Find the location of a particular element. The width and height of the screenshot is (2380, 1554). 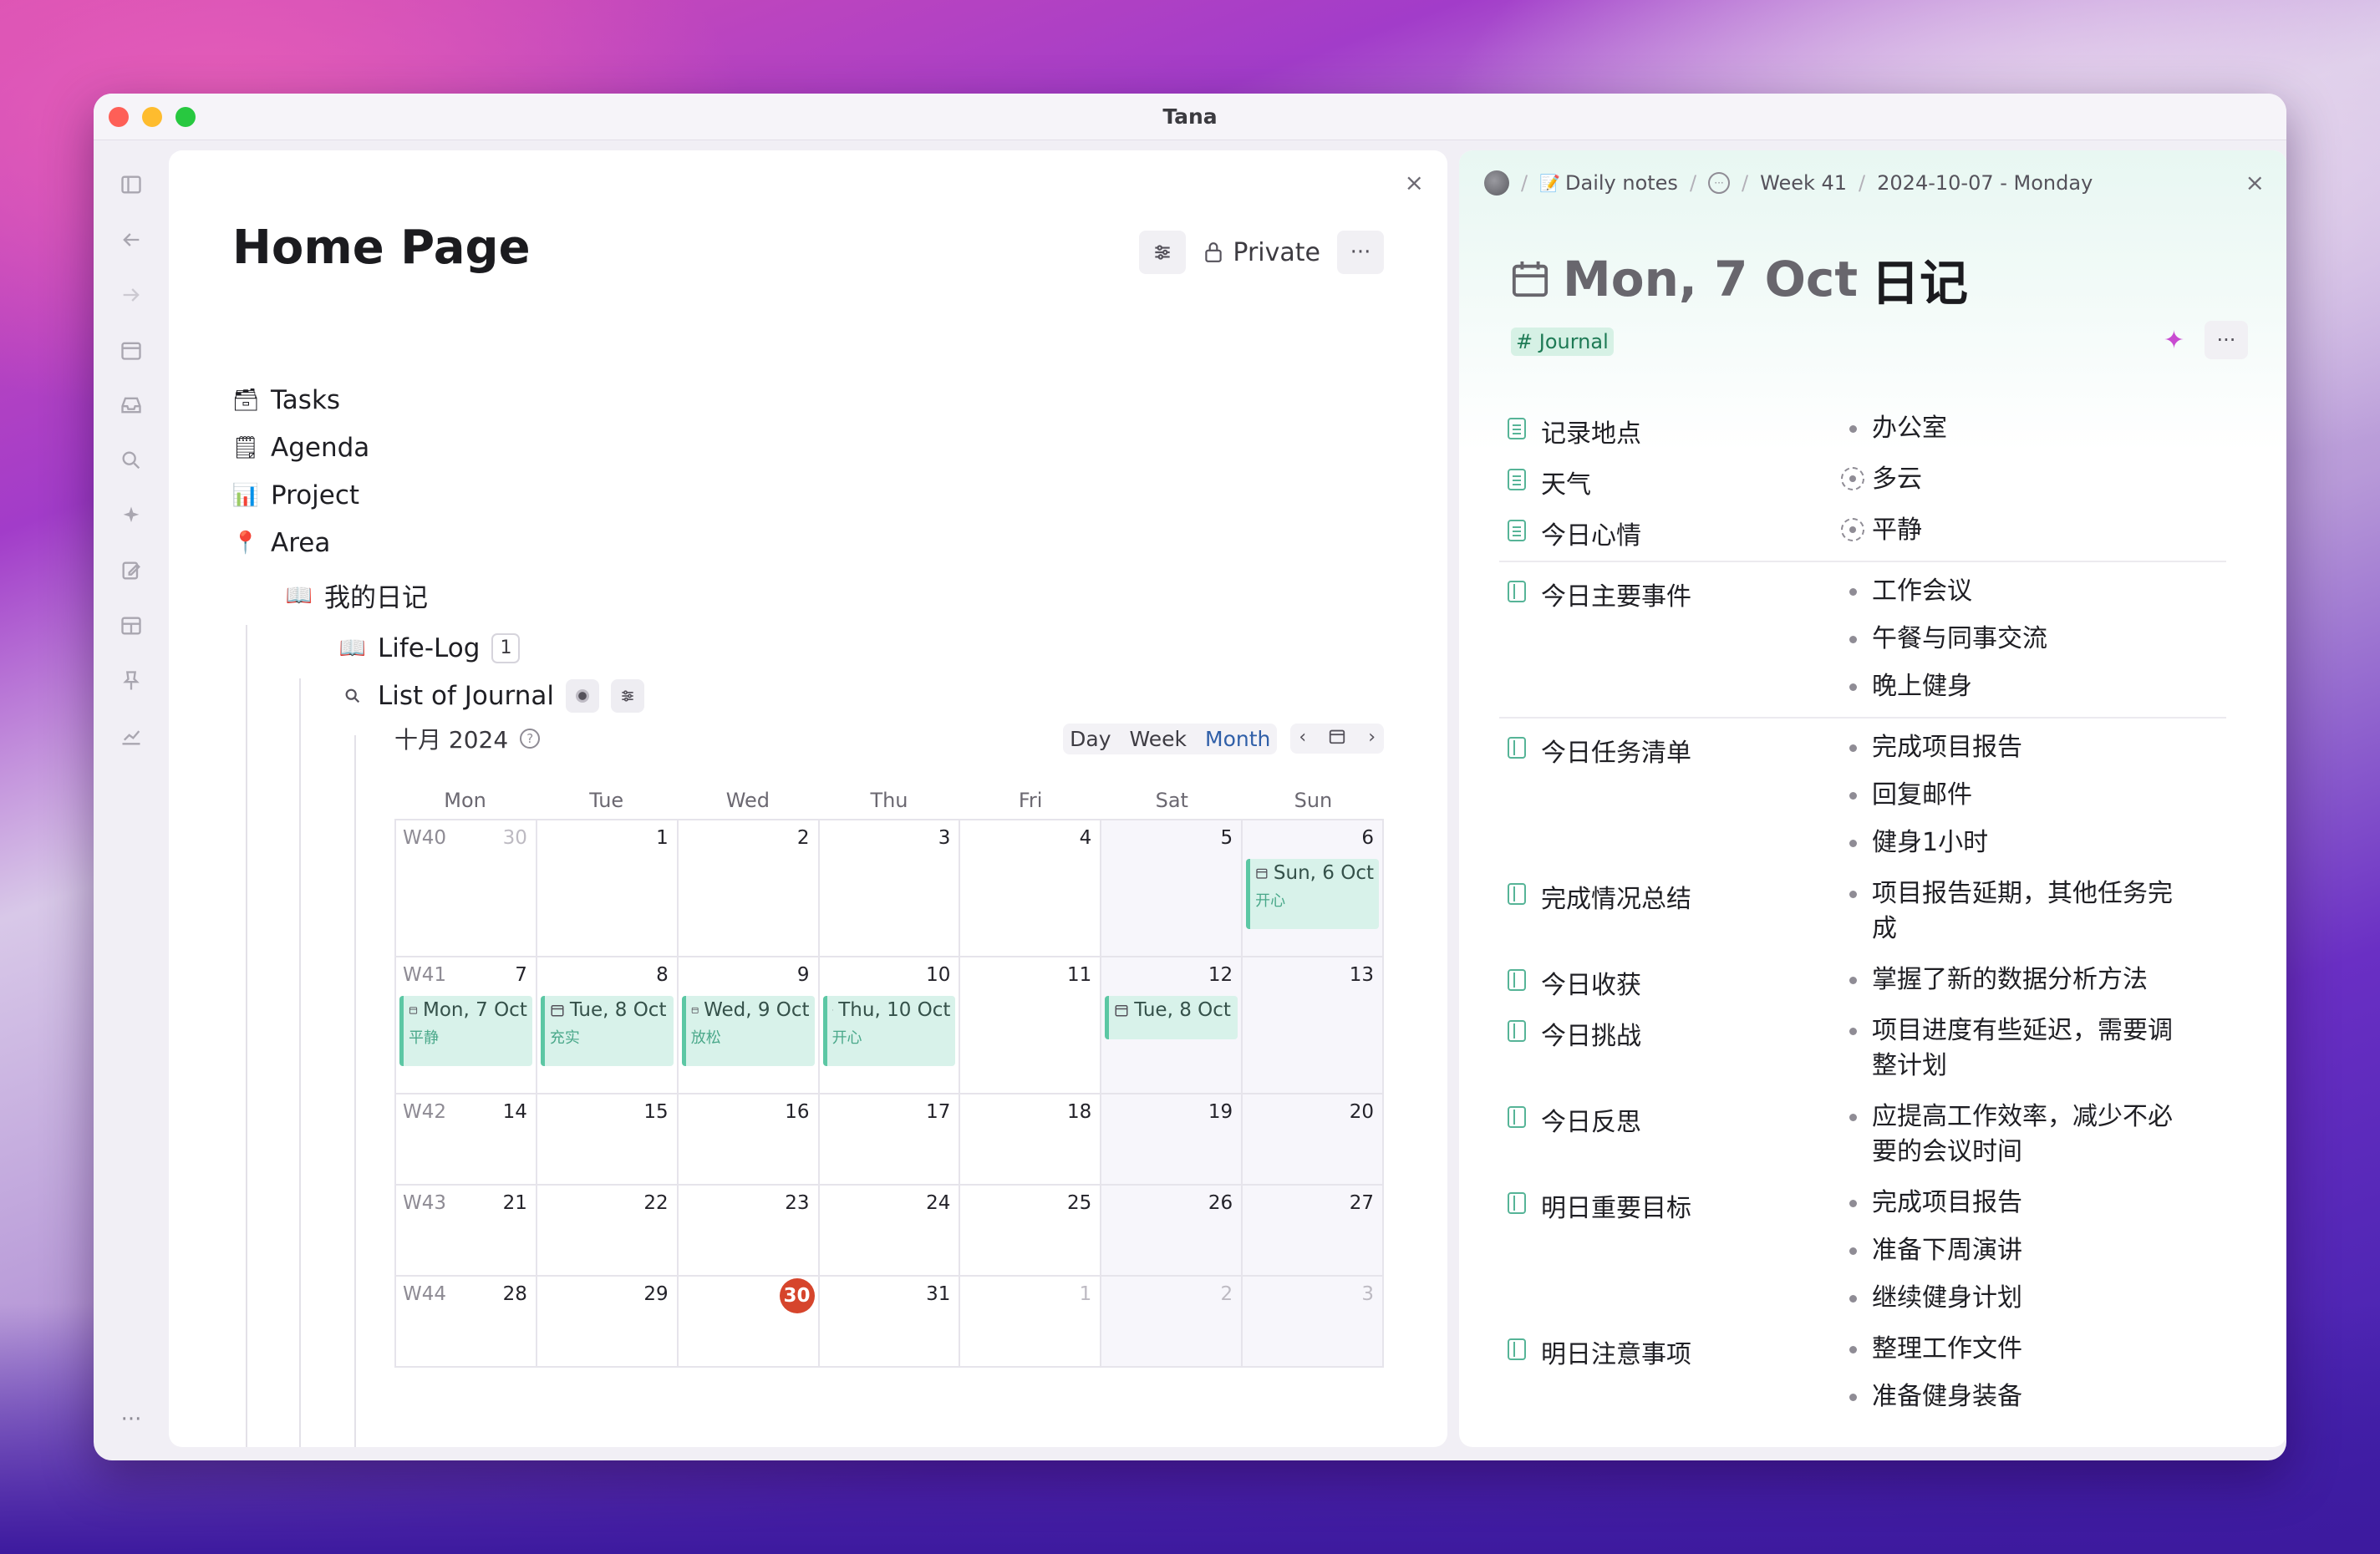

field-name: 今日心情 is located at coordinates (1666, 535).